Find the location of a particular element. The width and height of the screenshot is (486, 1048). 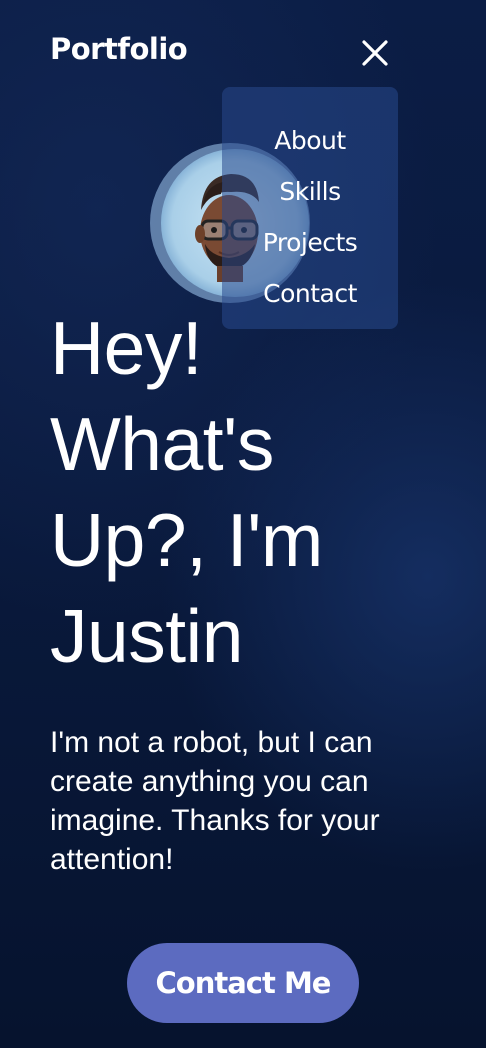

headline-line: Hey! is located at coordinates (126, 348).